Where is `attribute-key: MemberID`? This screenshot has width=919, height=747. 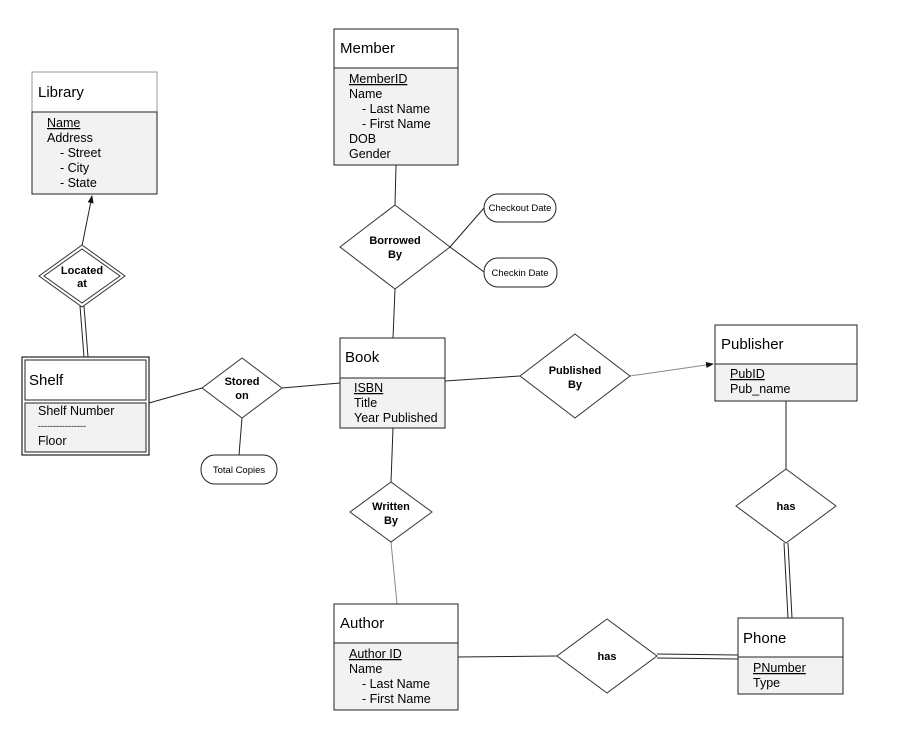 attribute-key: MemberID is located at coordinates (378, 79).